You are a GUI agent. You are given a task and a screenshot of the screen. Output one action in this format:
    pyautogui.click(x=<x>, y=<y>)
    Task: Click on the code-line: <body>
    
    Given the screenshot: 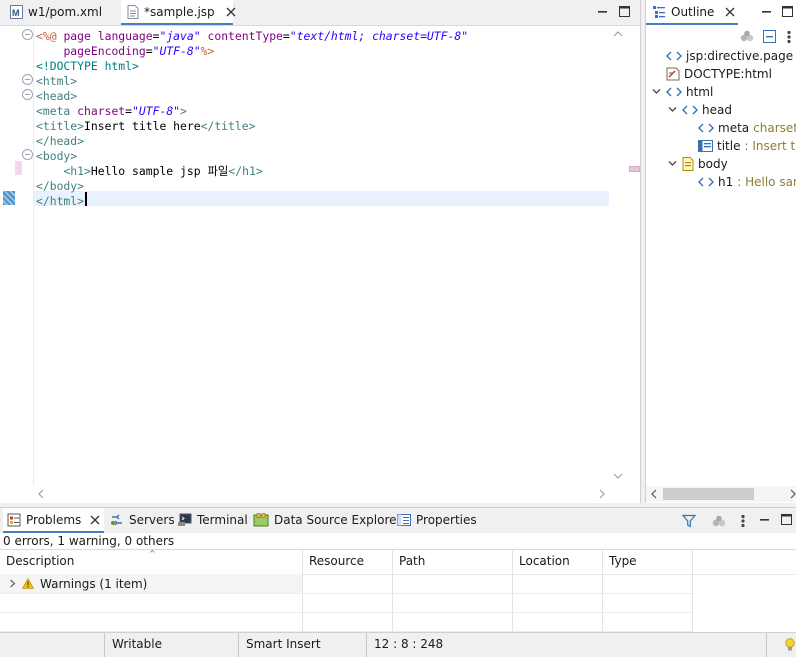 What is the action you would take?
    pyautogui.click(x=322, y=156)
    